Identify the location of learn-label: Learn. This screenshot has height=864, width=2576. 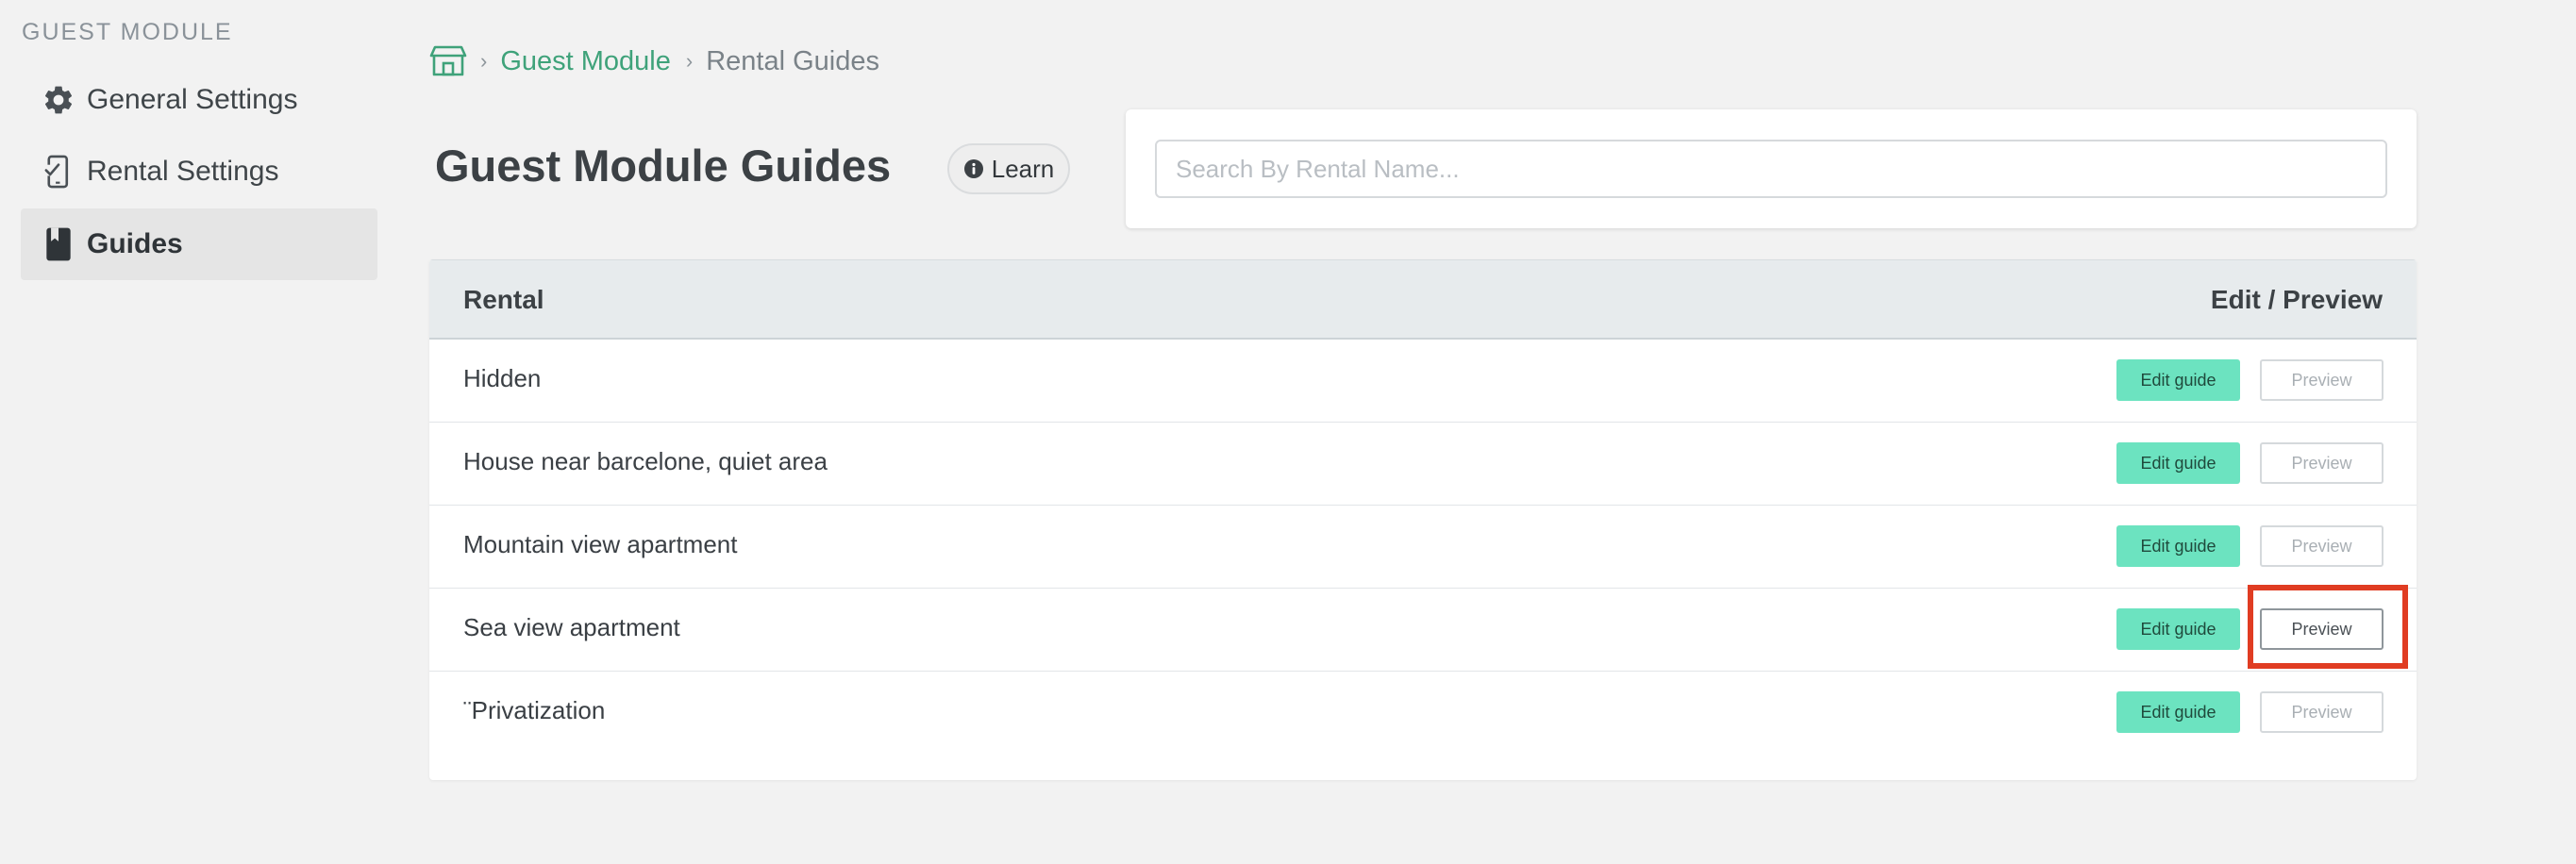
(1023, 168).